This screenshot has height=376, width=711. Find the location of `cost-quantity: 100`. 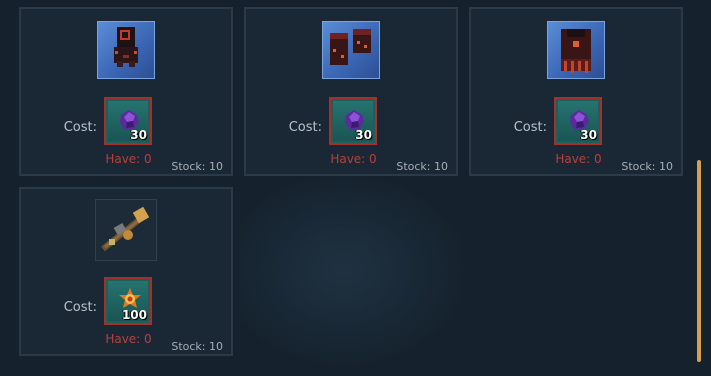

cost-quantity: 100 is located at coordinates (134, 315).